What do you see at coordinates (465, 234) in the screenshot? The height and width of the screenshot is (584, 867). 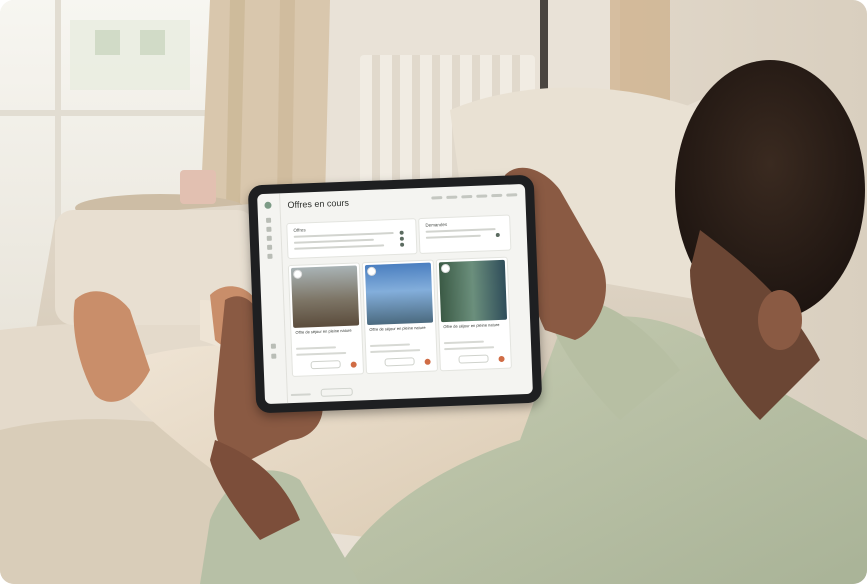 I see `filter-requests: Demandes` at bounding box center [465, 234].